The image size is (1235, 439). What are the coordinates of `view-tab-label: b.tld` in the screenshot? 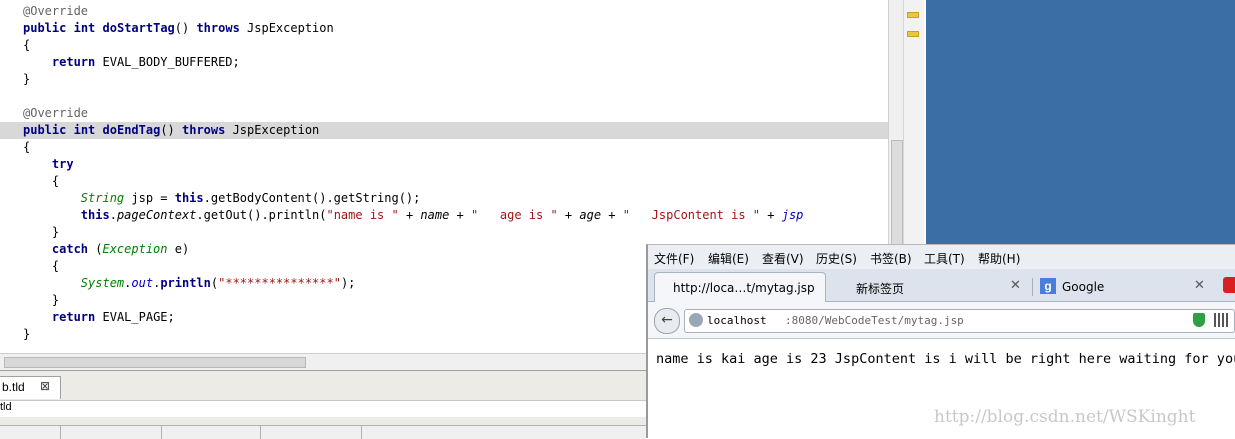 It's located at (13, 387).